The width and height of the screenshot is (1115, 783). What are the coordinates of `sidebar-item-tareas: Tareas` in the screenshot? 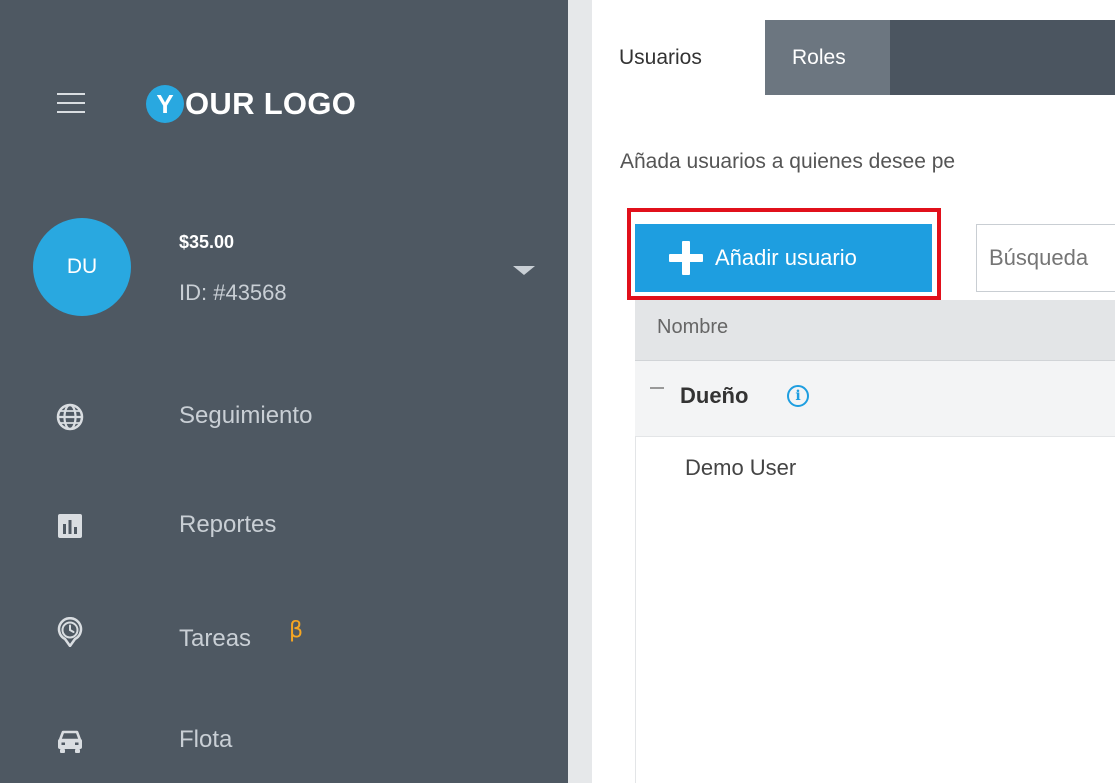 It's located at (284, 633).